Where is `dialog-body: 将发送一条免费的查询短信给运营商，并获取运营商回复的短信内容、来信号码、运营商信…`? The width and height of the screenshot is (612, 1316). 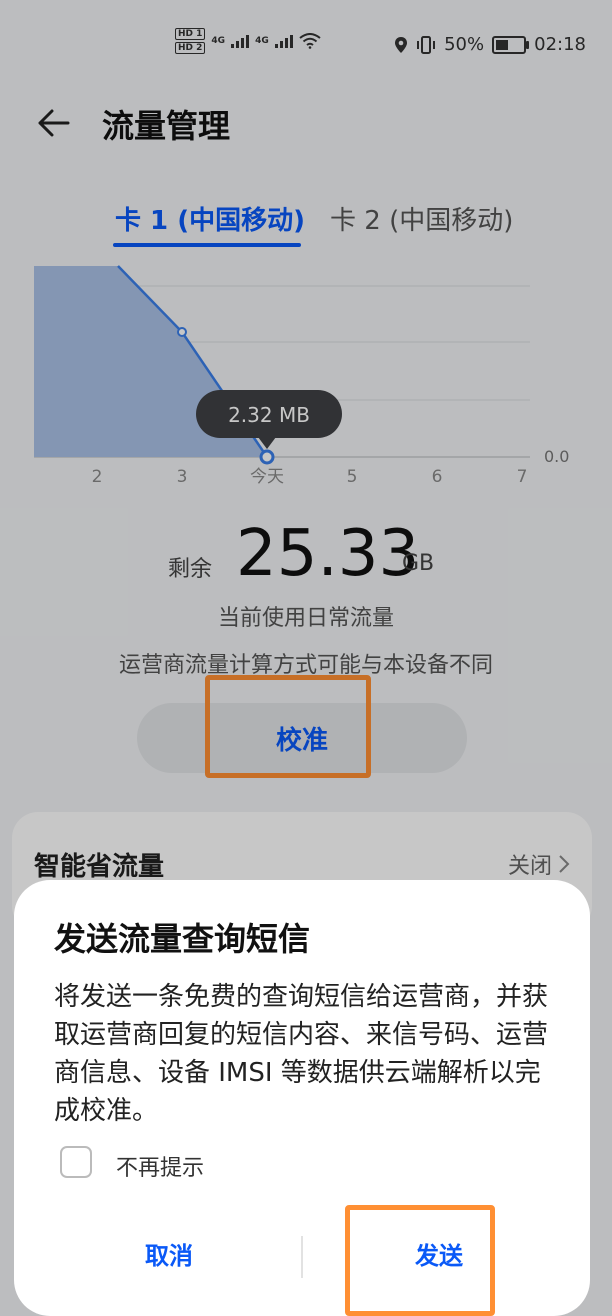 dialog-body: 将发送一条免费的查询短信给运营商，并获取运营商回复的短信内容、来信号码、运营商信… is located at coordinates (301, 1054).